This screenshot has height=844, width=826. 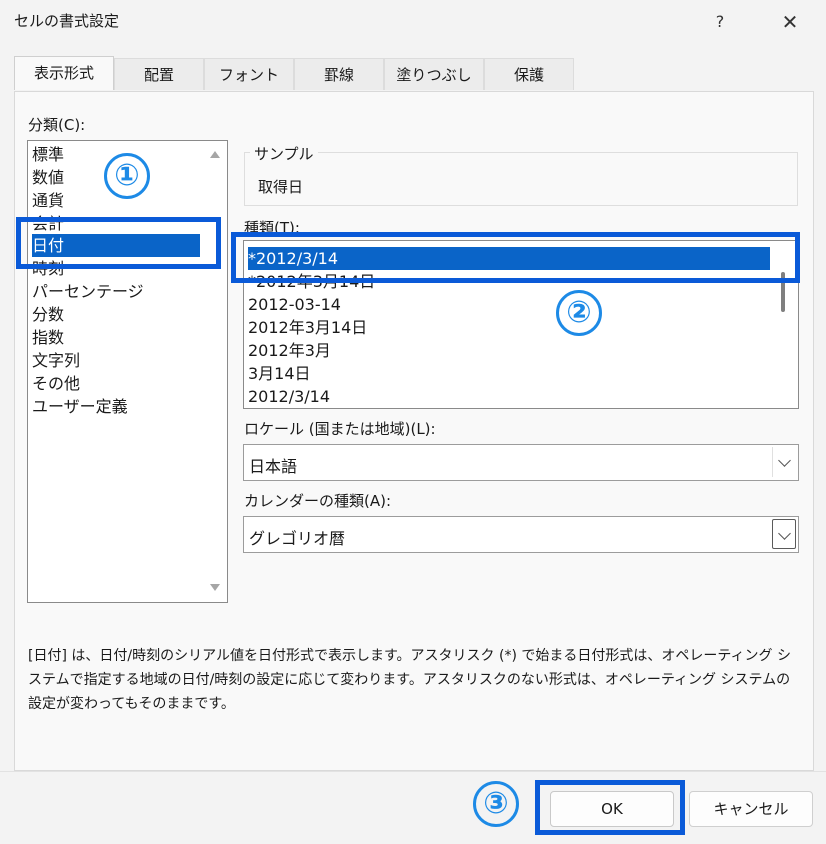 What do you see at coordinates (294, 304) in the screenshot?
I see `format-type-item: 2012-03-14` at bounding box center [294, 304].